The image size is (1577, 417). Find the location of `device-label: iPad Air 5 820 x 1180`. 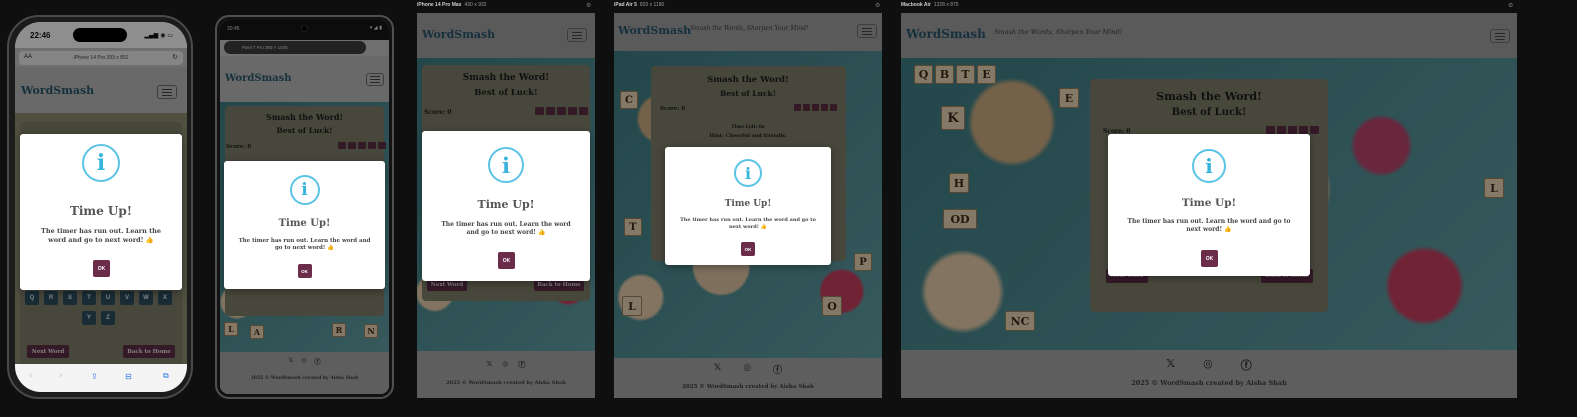

device-label: iPad Air 5 820 x 1180 is located at coordinates (639, 5).